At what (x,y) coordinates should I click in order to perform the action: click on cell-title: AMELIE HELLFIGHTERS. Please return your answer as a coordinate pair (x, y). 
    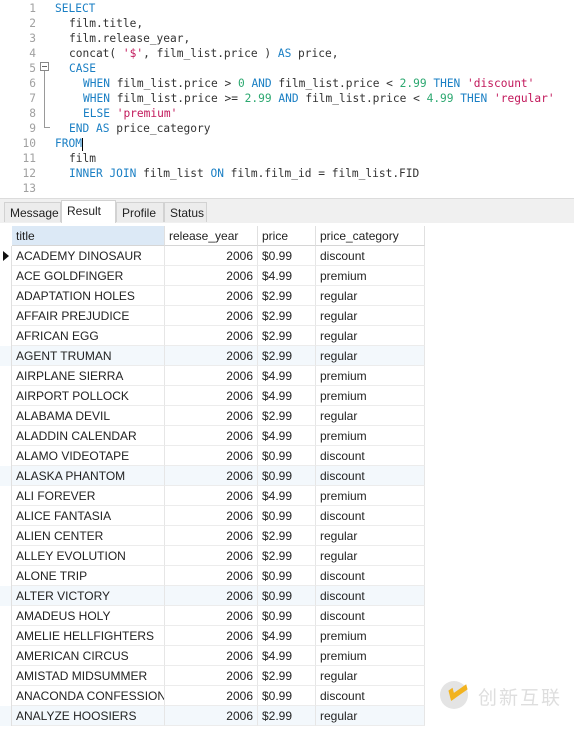
    Looking at the image, I should click on (88, 636).